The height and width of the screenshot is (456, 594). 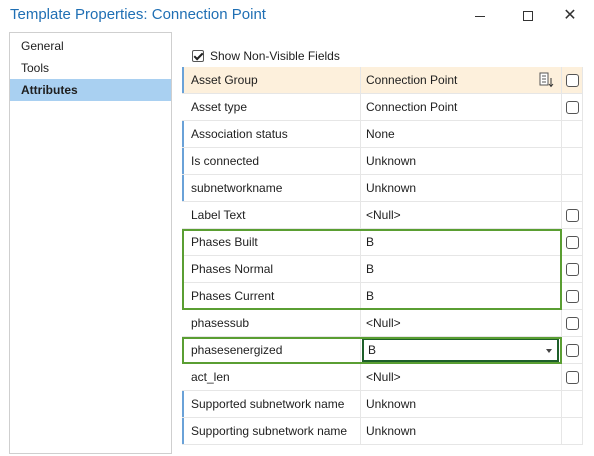 I want to click on attribute-name: Phases Built, so click(x=271, y=242).